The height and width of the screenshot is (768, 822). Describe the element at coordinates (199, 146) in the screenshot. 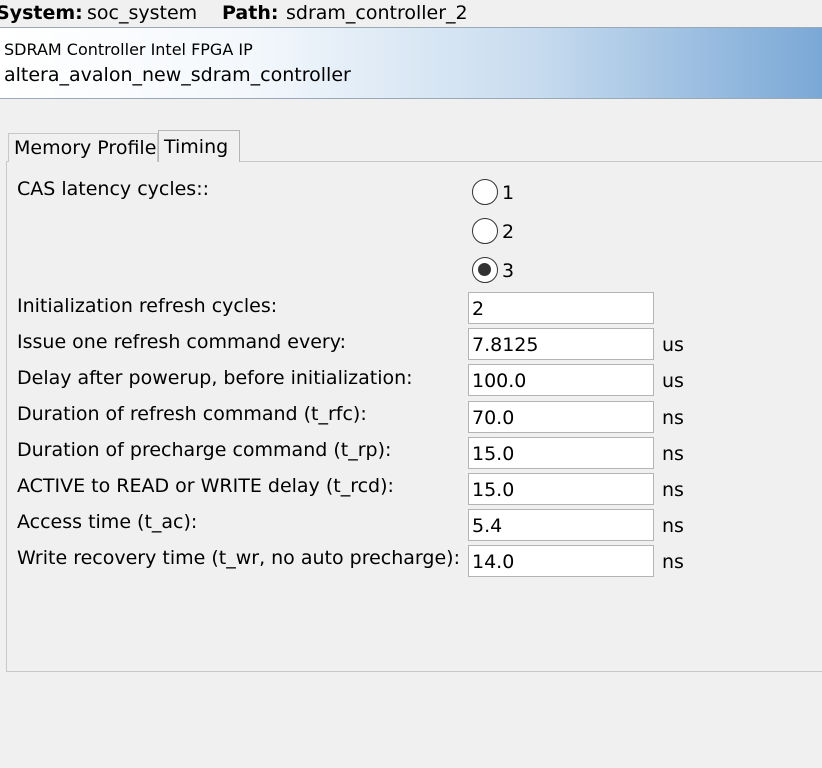

I see `tab-timing: Timing` at that location.